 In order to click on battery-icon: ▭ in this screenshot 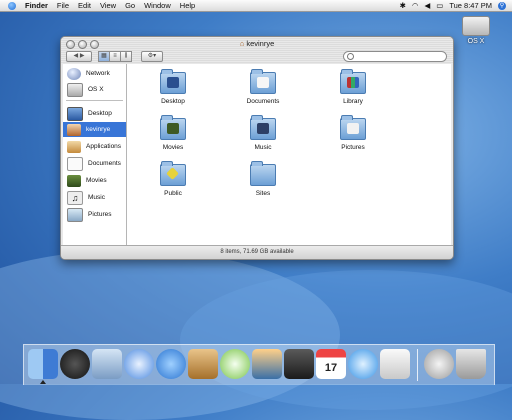, I will do `click(439, 5)`.